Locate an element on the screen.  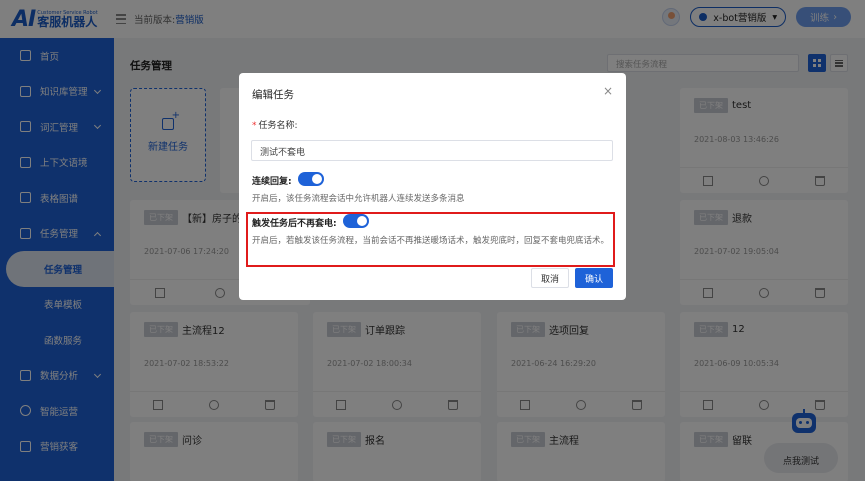
task-name-label-text: 任务名称: is located at coordinates (278, 126).